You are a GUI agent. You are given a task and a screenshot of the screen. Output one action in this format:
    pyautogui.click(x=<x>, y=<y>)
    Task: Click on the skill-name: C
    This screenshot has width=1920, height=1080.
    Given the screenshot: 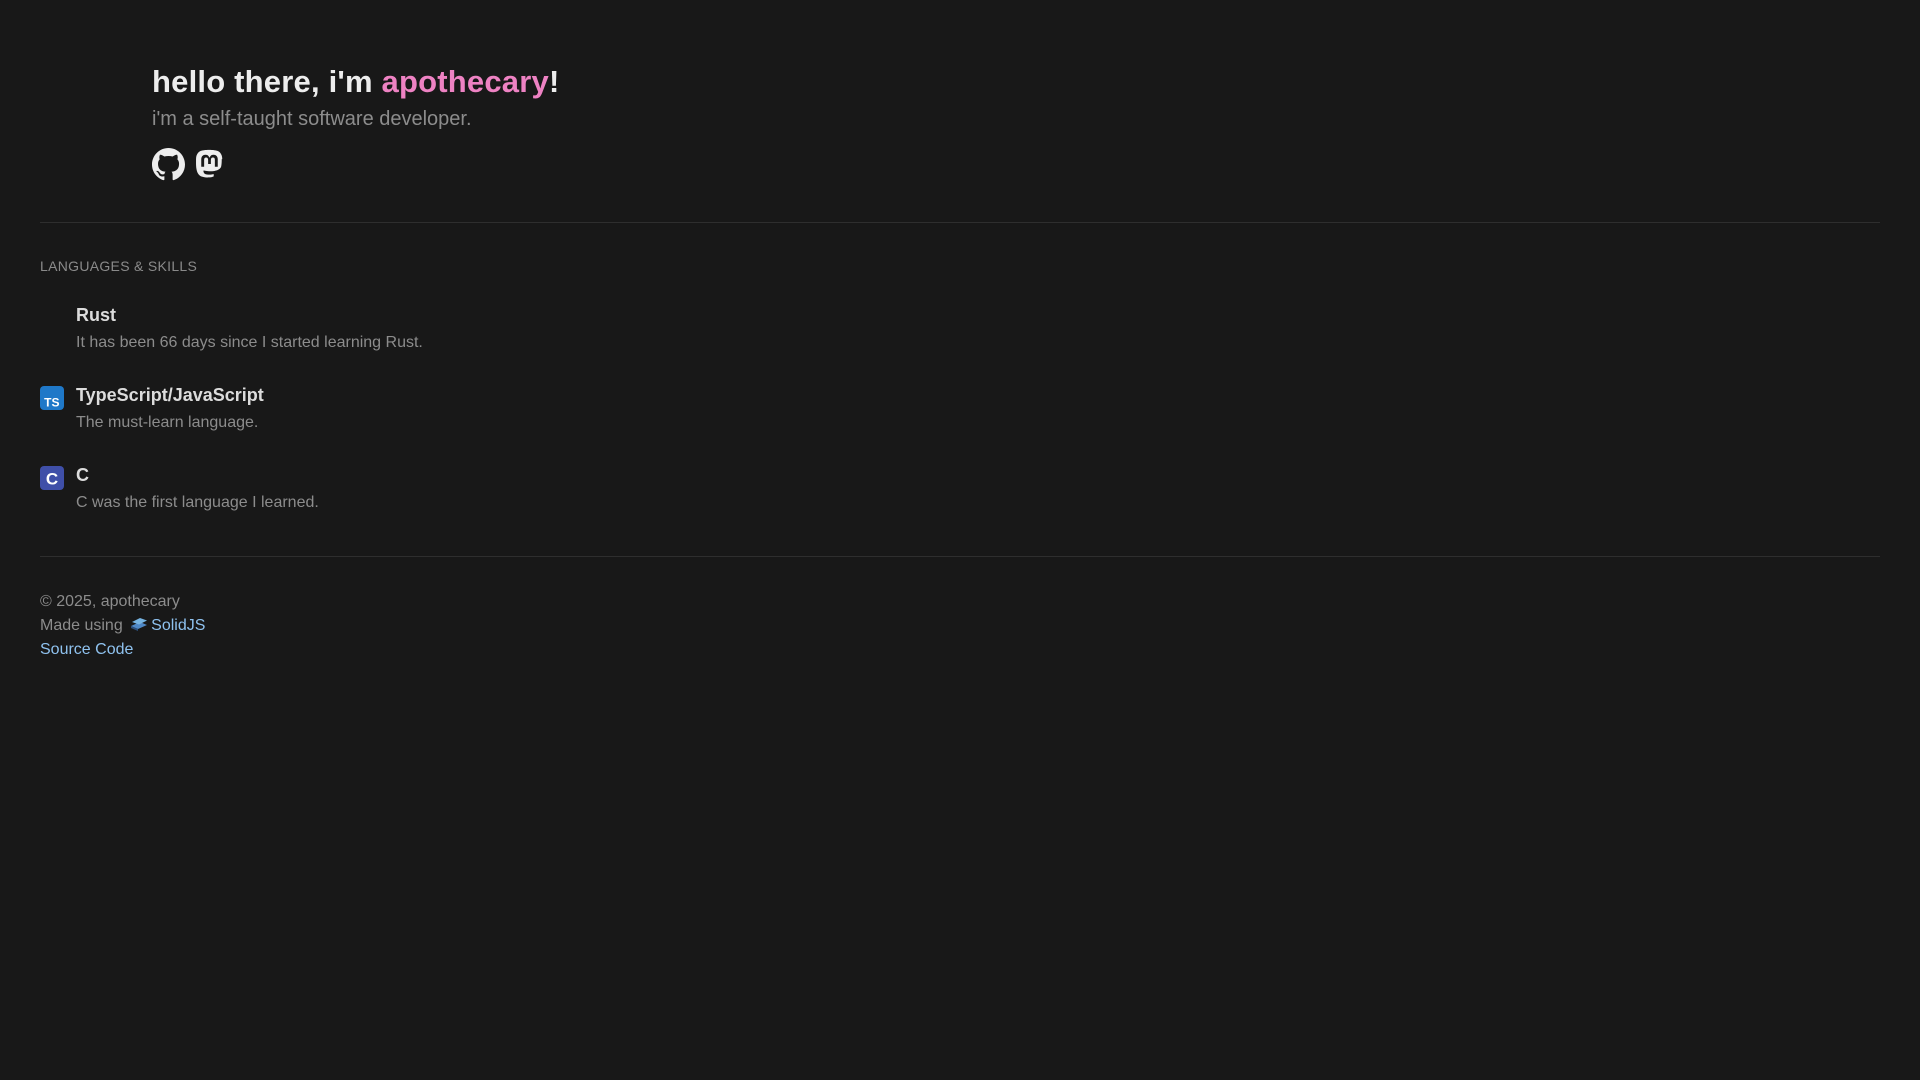 What is the action you would take?
    pyautogui.click(x=82, y=475)
    